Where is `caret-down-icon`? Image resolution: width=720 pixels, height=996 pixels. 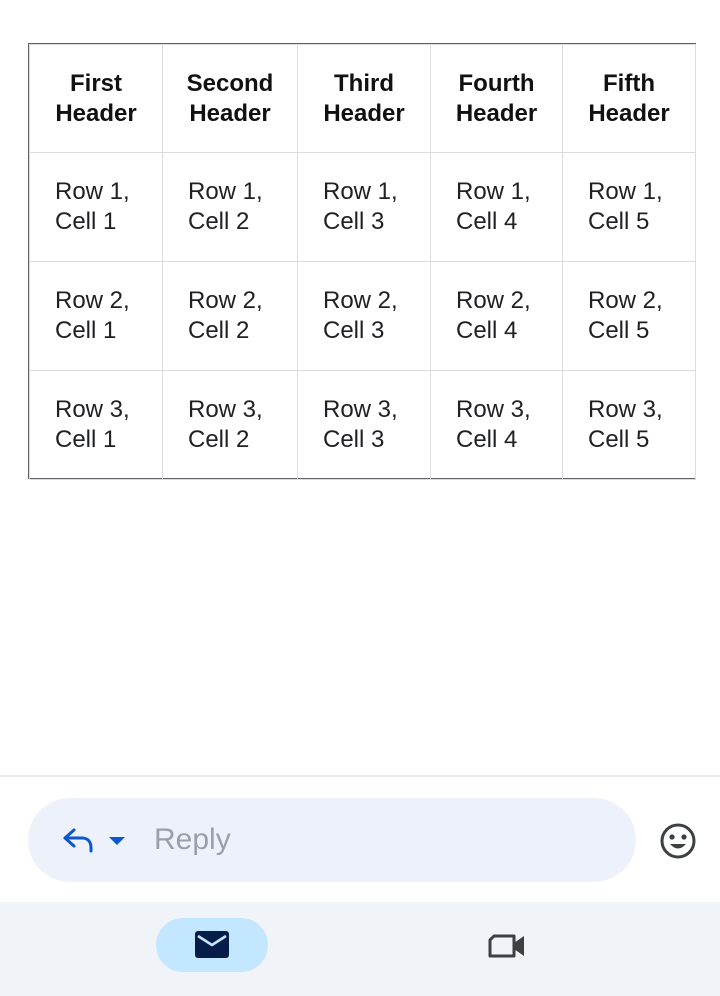 caret-down-icon is located at coordinates (117, 840).